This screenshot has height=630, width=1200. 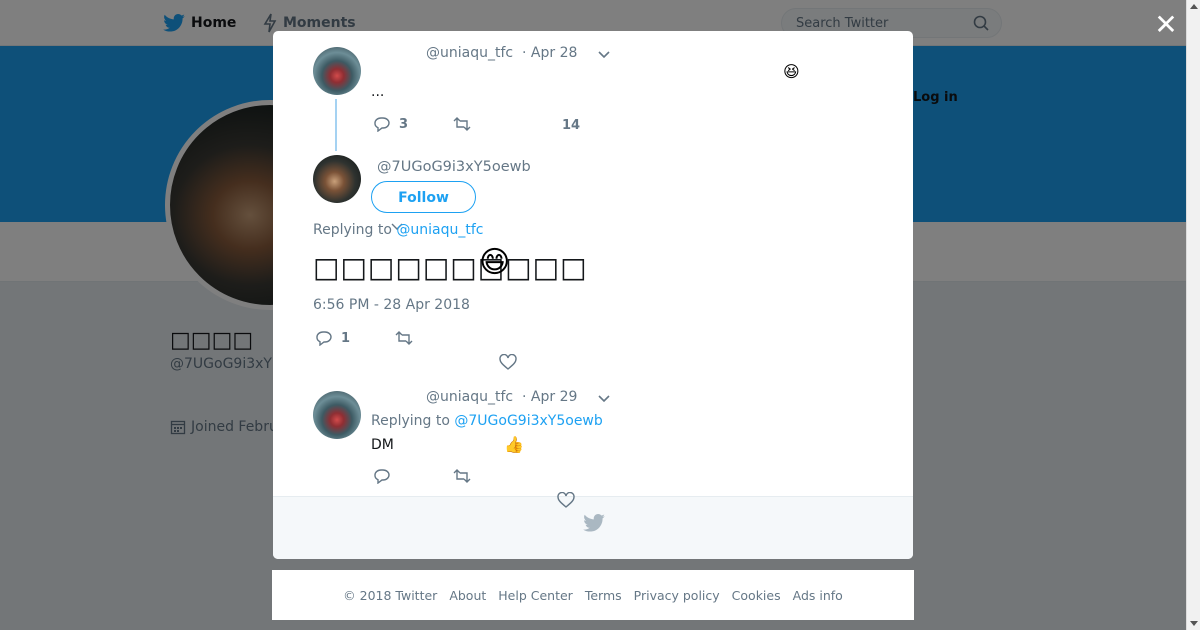 I want to click on tweet-text-large: □□□□□□□□□□, so click(x=450, y=267).